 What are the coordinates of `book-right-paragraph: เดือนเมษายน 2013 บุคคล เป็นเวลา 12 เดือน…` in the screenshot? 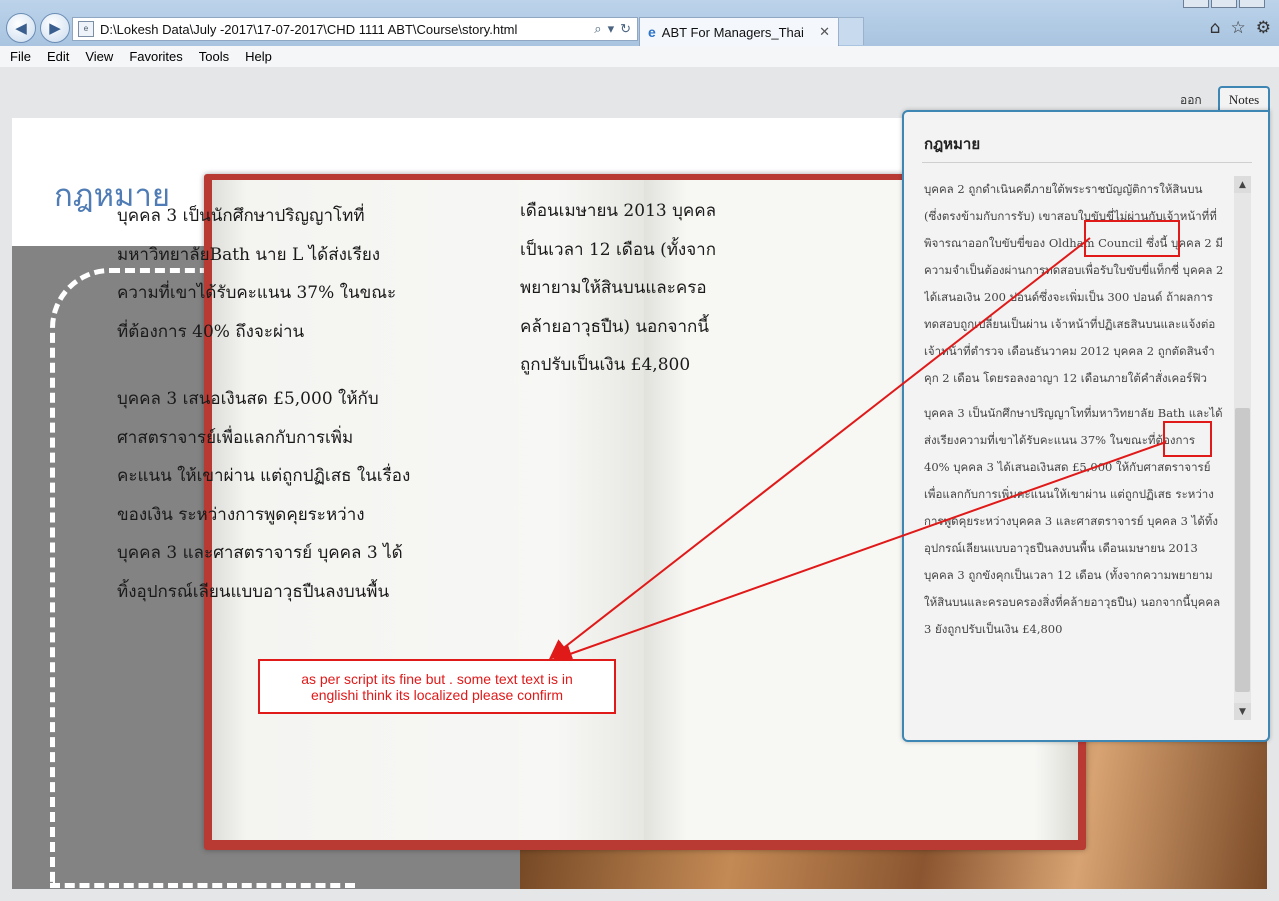 It's located at (690, 288).